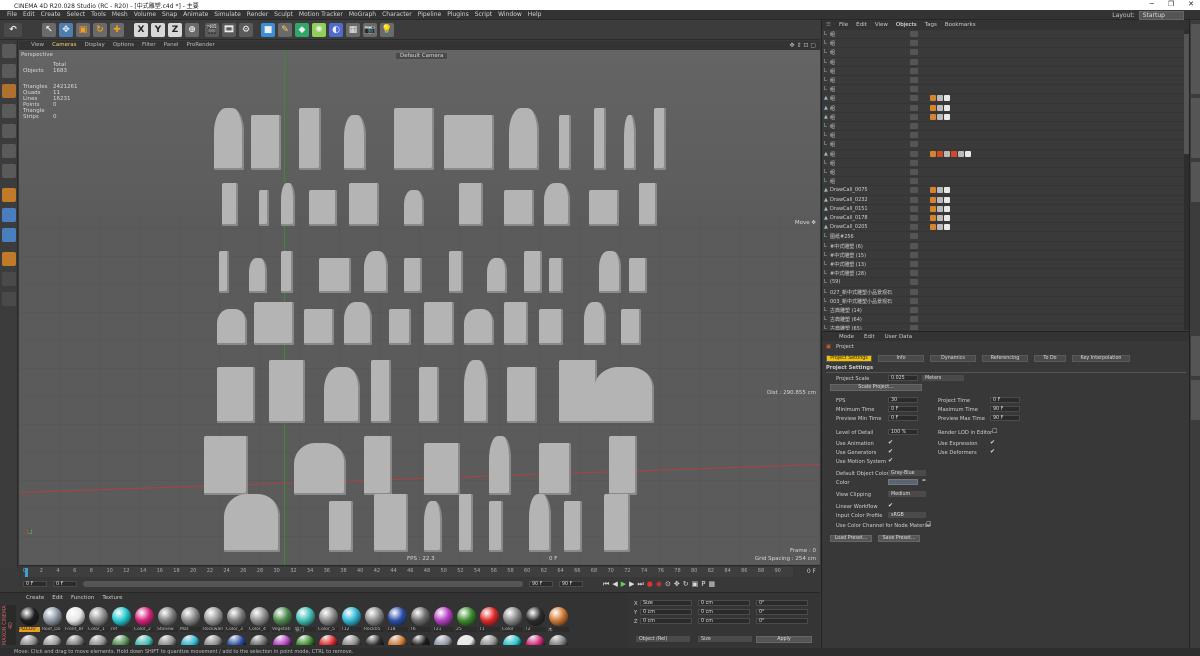  I want to click on viewport-menu-0: View, so click(37, 45).